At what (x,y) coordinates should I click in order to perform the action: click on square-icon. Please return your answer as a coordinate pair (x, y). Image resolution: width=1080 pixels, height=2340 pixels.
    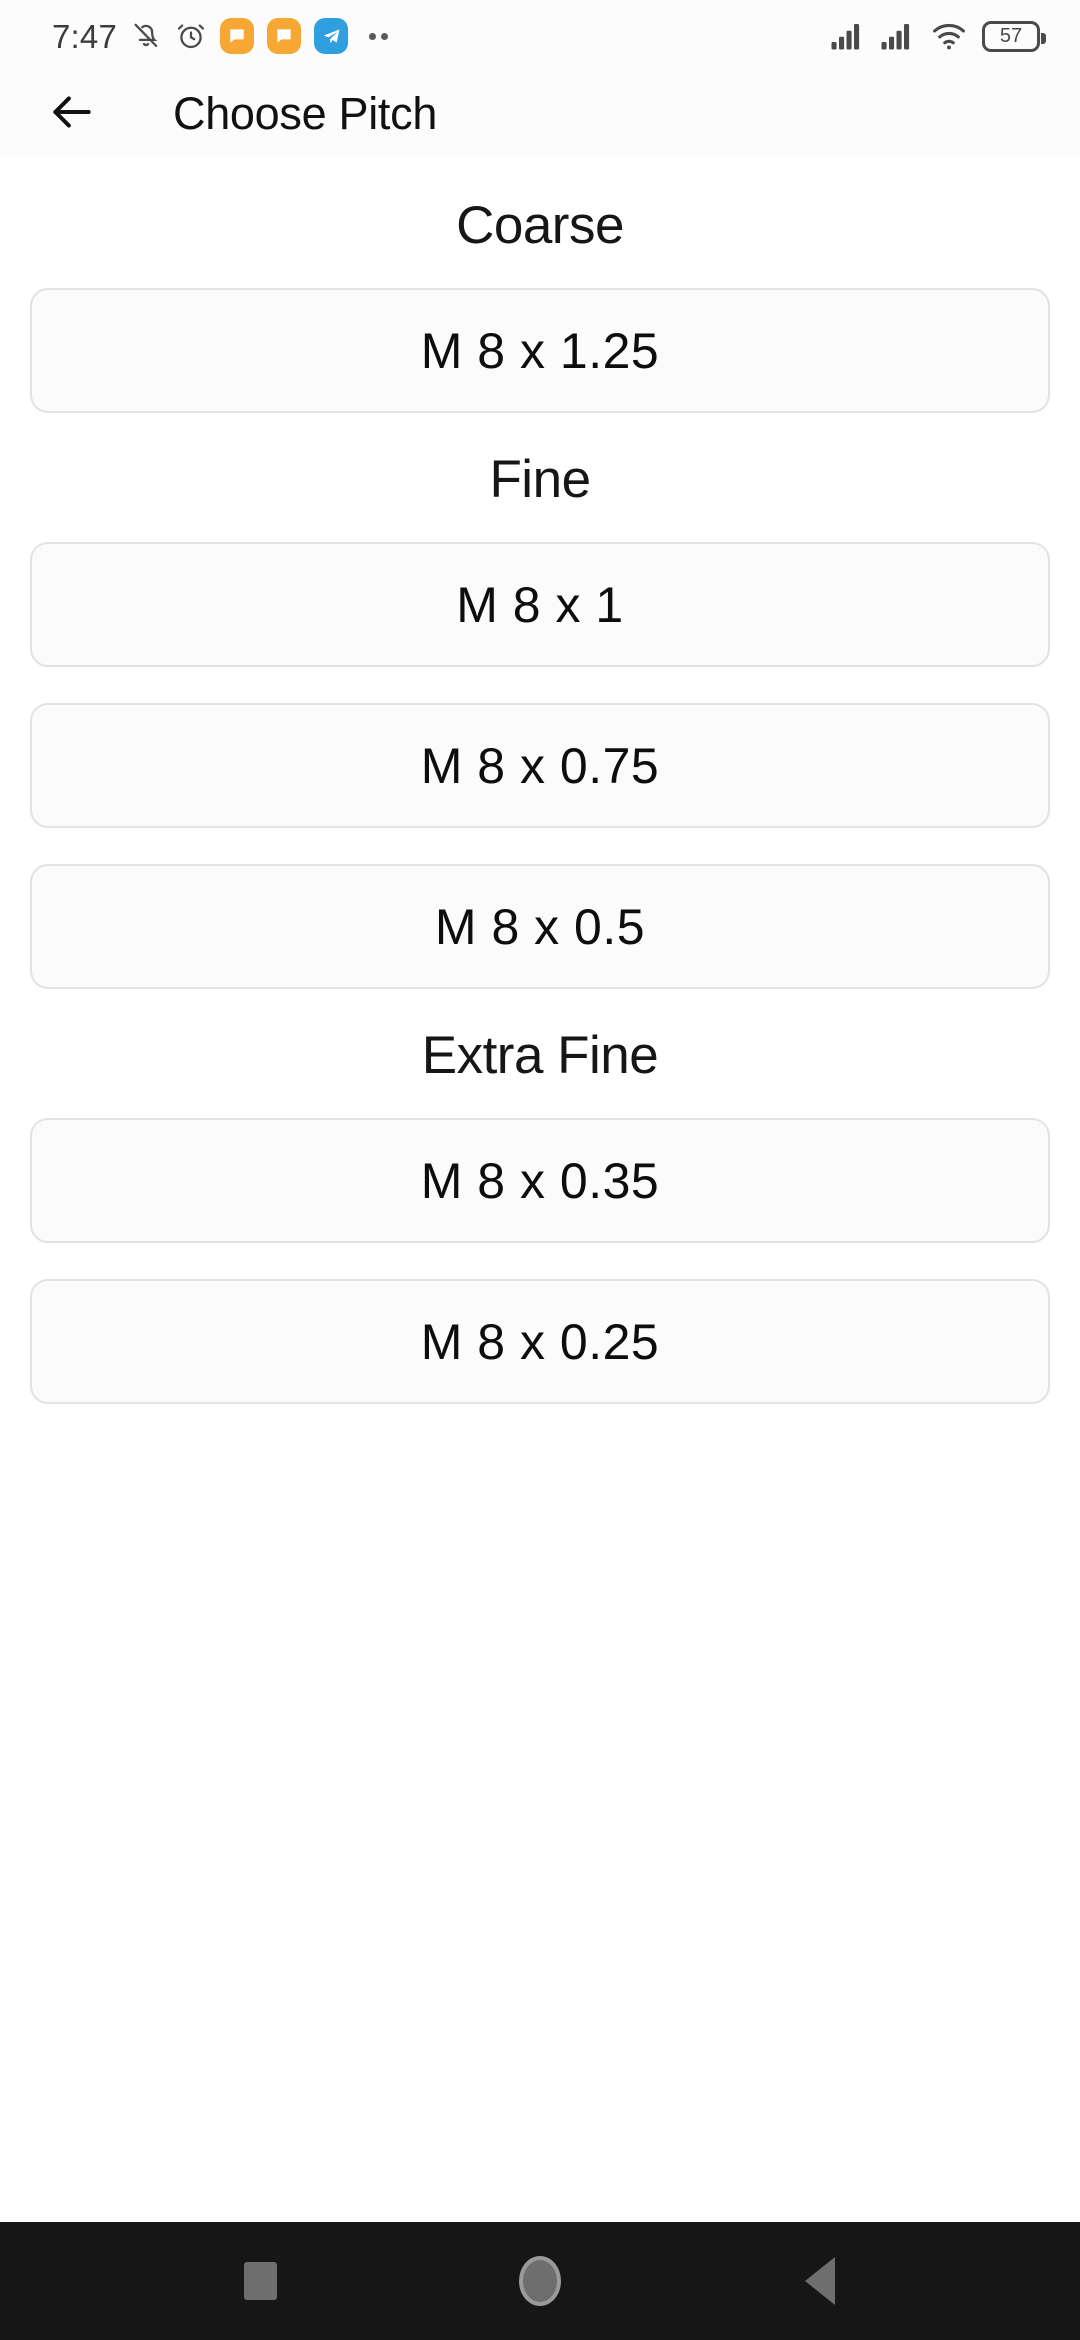
    Looking at the image, I should click on (260, 2281).